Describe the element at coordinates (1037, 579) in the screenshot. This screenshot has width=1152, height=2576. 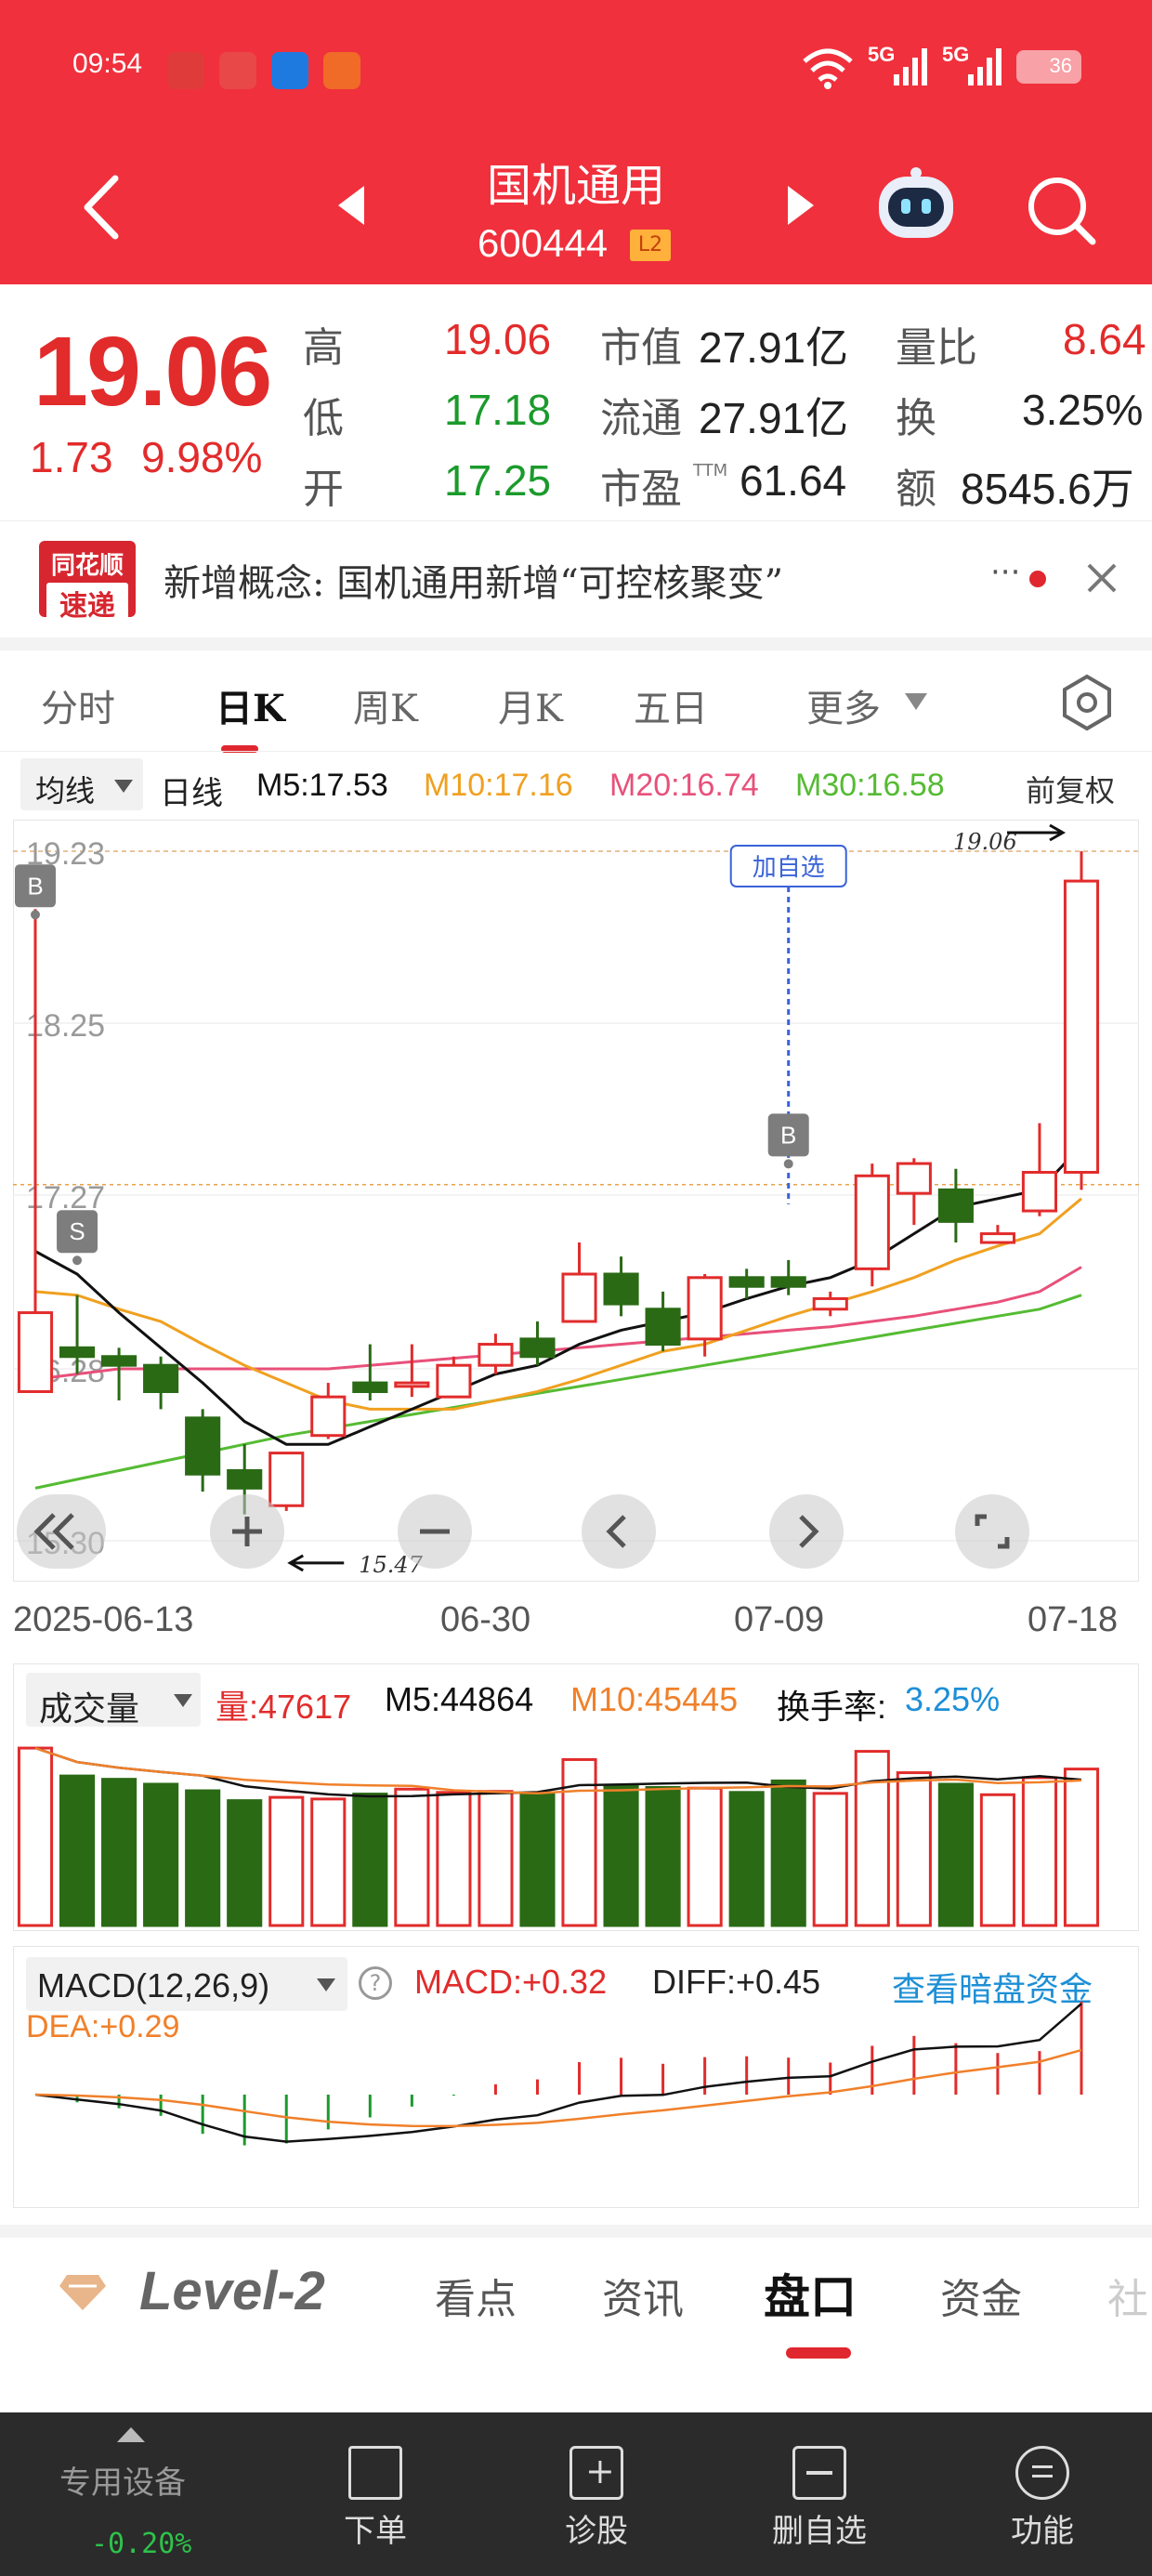
I see `news-unread-dot` at that location.